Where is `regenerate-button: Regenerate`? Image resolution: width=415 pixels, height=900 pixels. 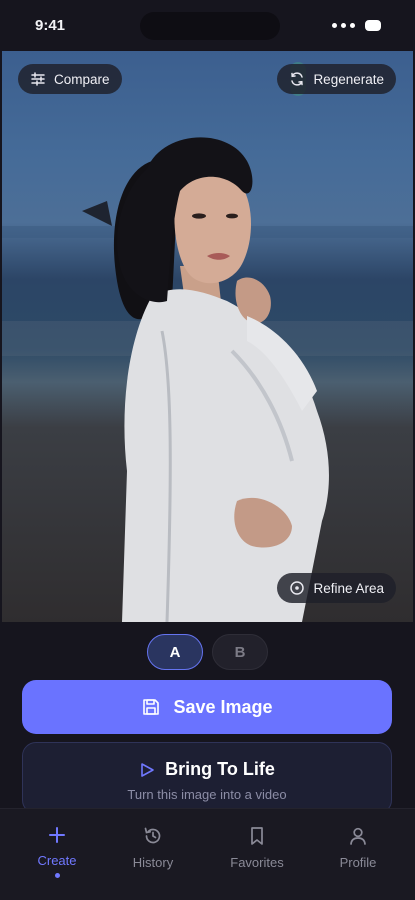
regenerate-button: Regenerate is located at coordinates (336, 79).